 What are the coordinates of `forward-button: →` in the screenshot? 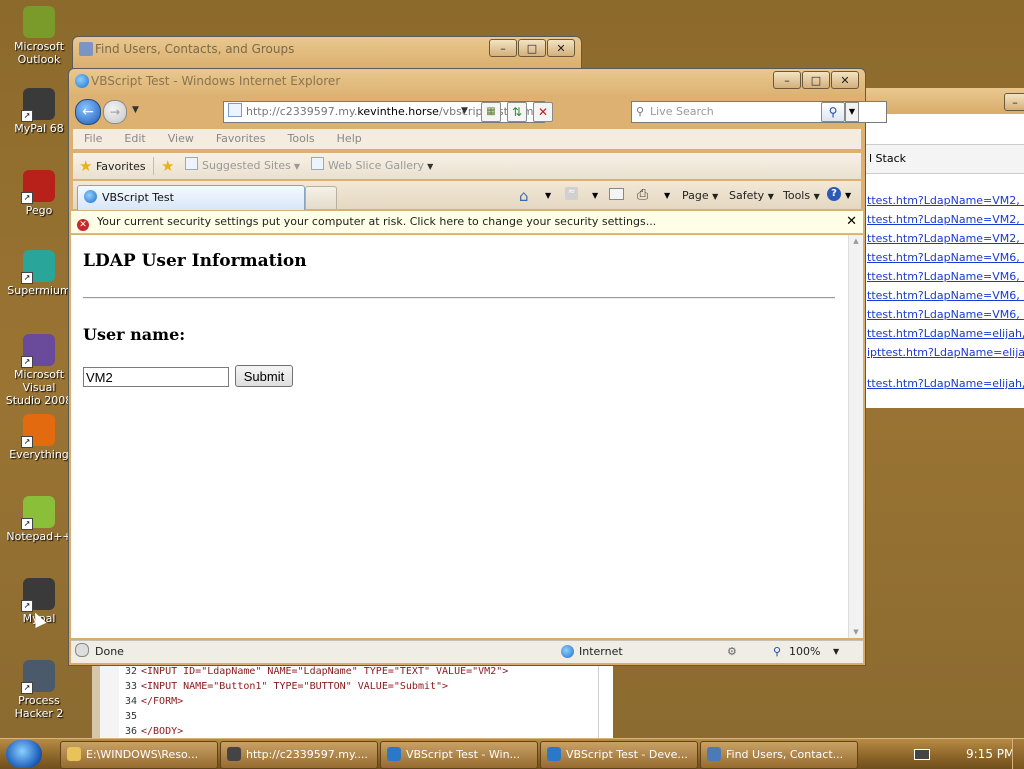 It's located at (115, 112).